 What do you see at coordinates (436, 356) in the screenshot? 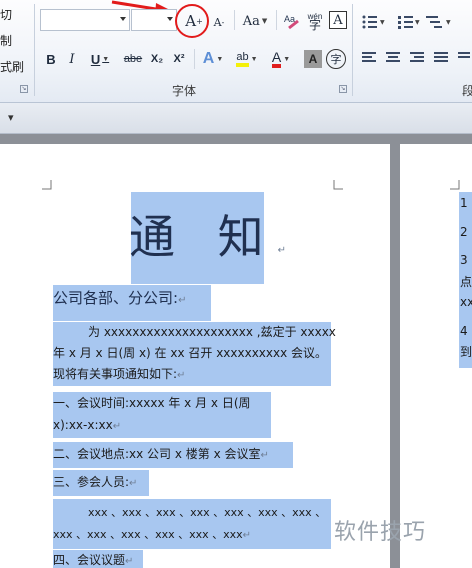
I see `document-page-next: 1 2 3 点 xx 4 到` at bounding box center [436, 356].